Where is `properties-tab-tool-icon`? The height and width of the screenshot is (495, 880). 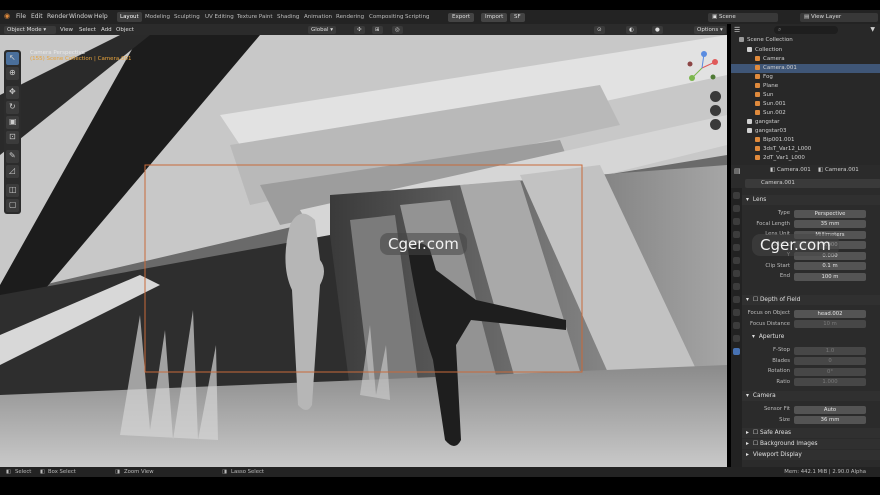 properties-tab-tool-icon is located at coordinates (736, 195).